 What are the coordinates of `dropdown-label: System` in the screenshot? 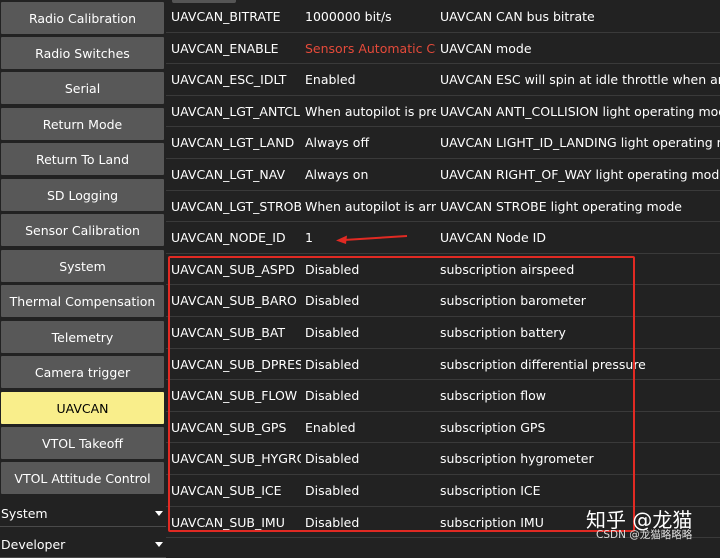 It's located at (24, 513).